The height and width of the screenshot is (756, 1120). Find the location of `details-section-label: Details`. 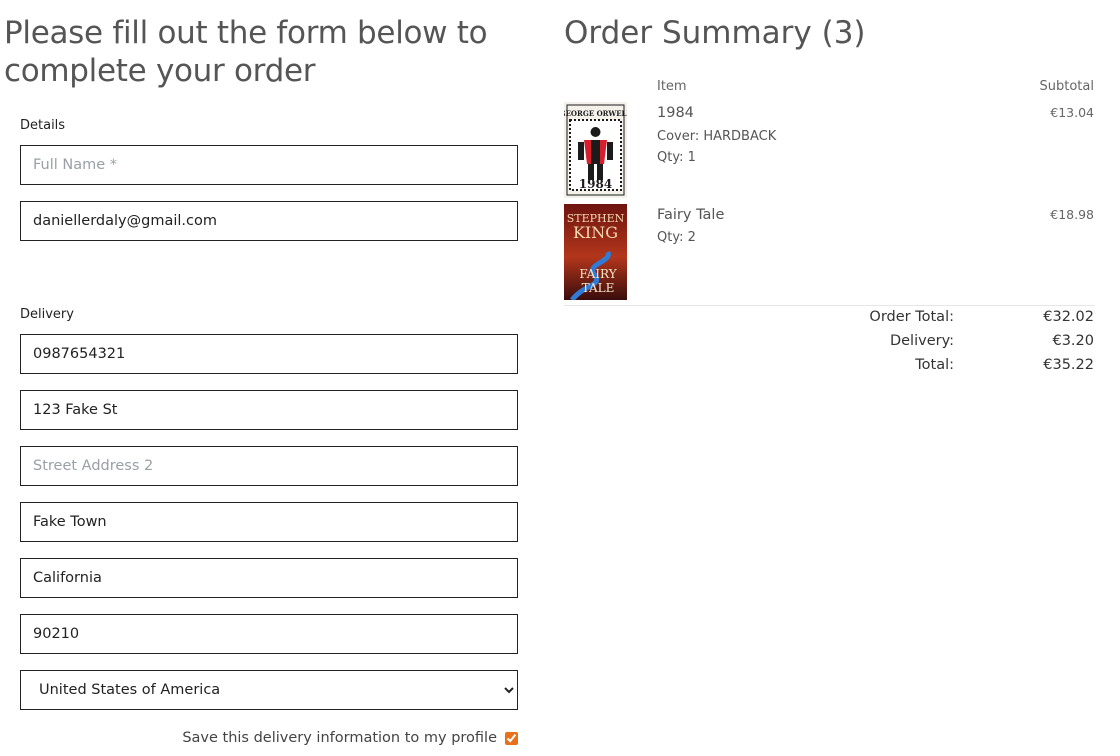

details-section-label: Details is located at coordinates (43, 125).